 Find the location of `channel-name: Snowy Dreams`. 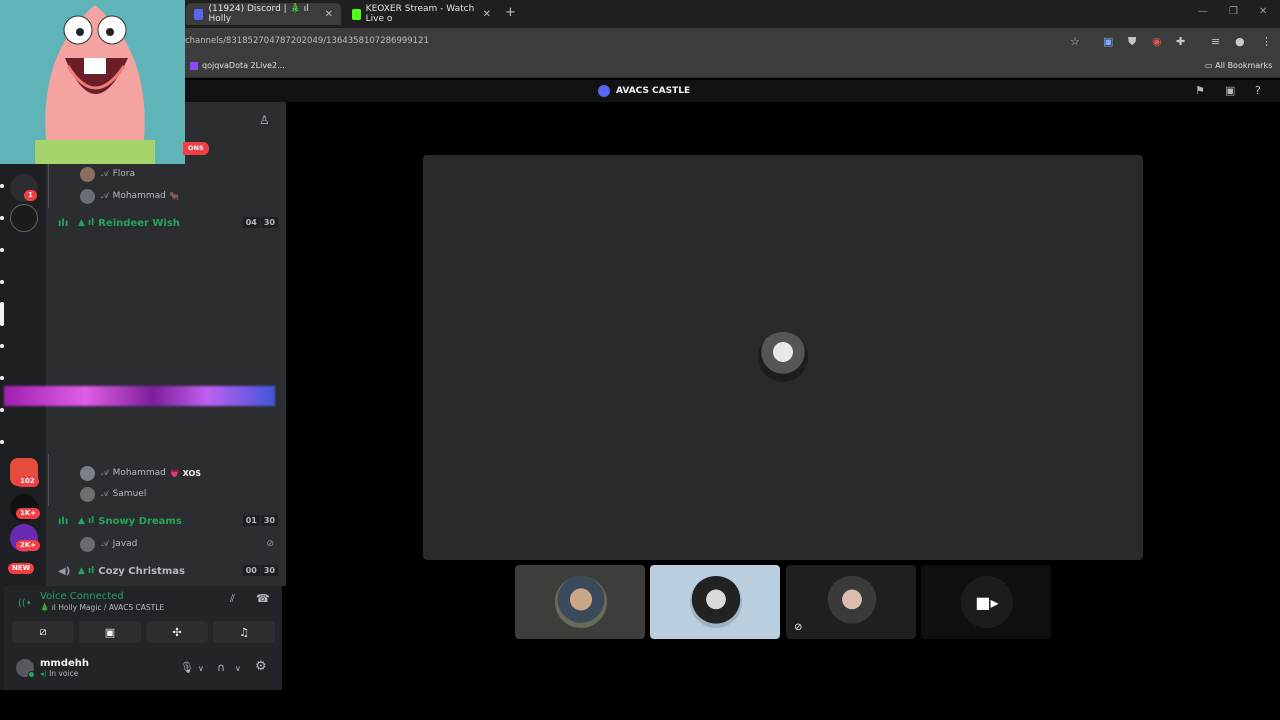

channel-name: Snowy Dreams is located at coordinates (140, 521).